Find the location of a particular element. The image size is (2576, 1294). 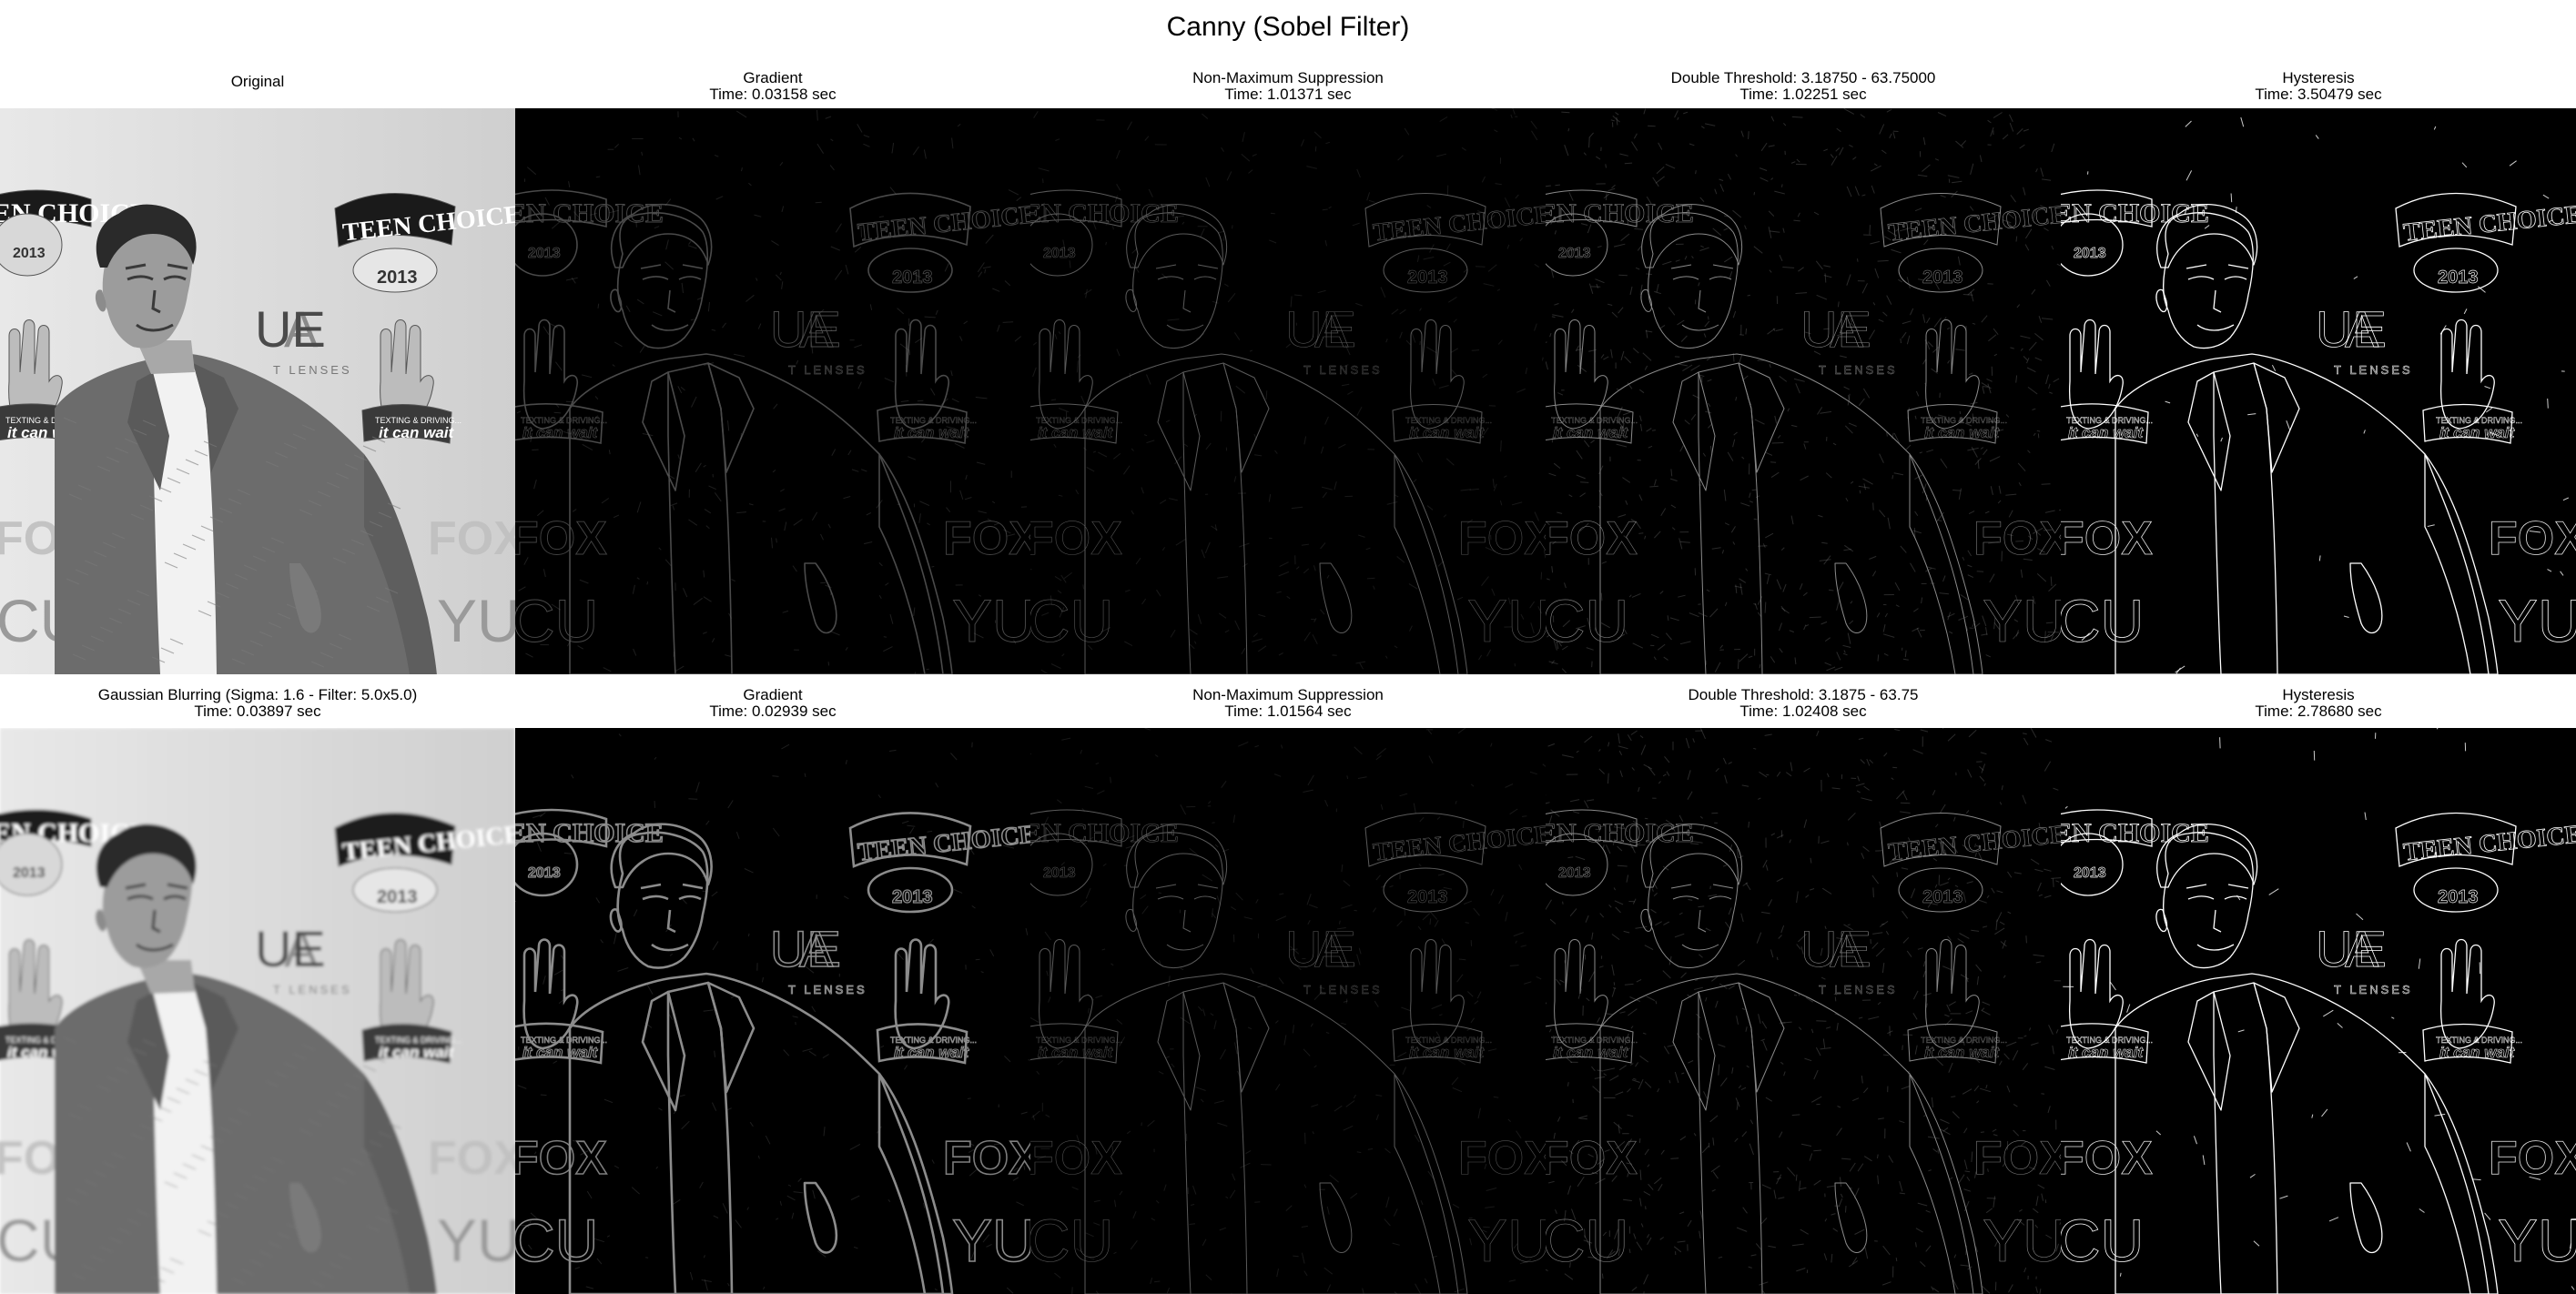

panel-time: Time: 1.02408 sec is located at coordinates (1803, 711).